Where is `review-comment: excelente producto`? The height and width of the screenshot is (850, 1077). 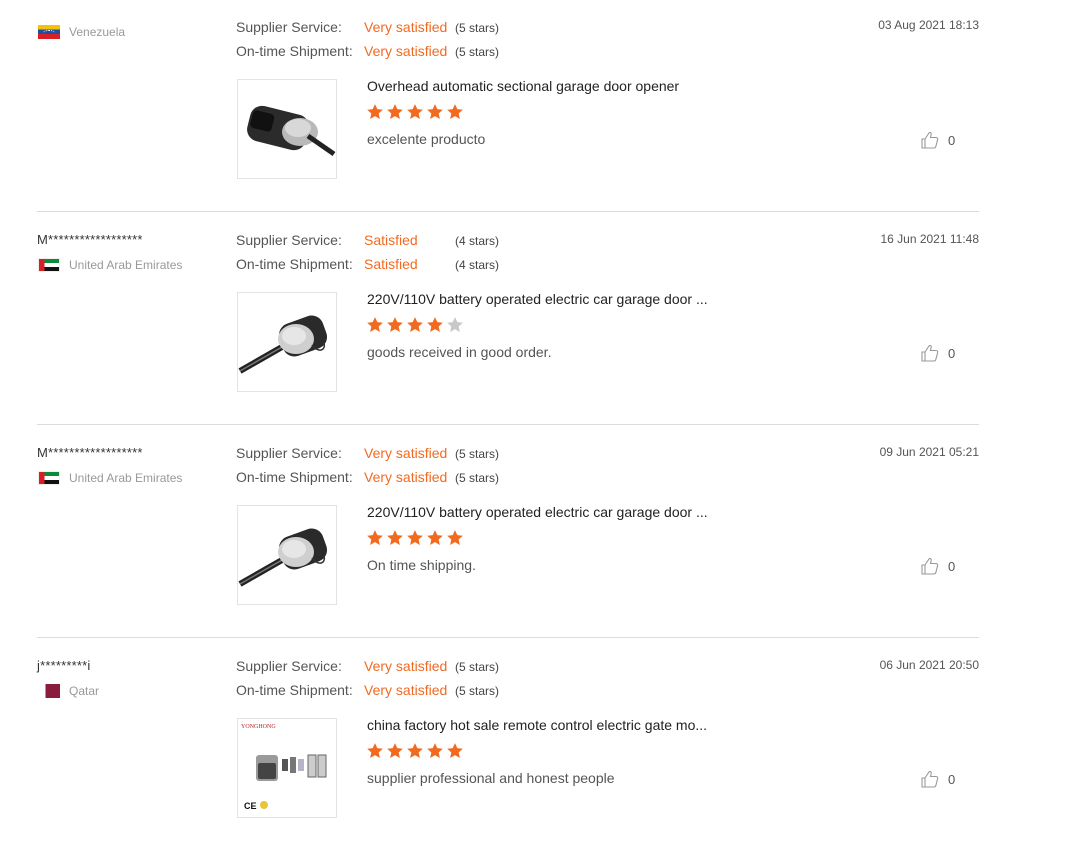 review-comment: excelente producto is located at coordinates (426, 139).